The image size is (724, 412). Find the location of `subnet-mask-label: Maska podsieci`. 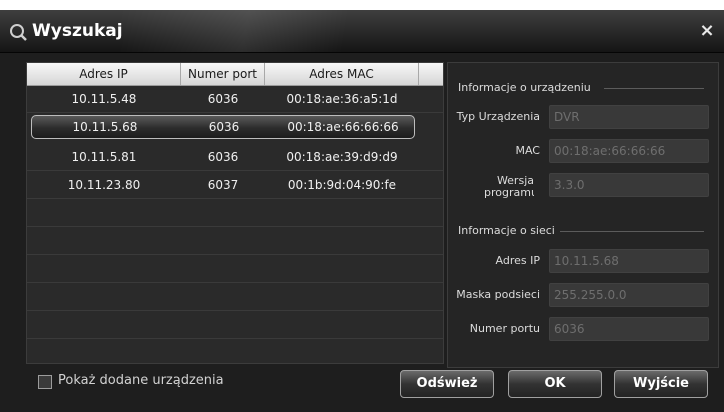

subnet-mask-label: Maska podsieci is located at coordinates (498, 294).